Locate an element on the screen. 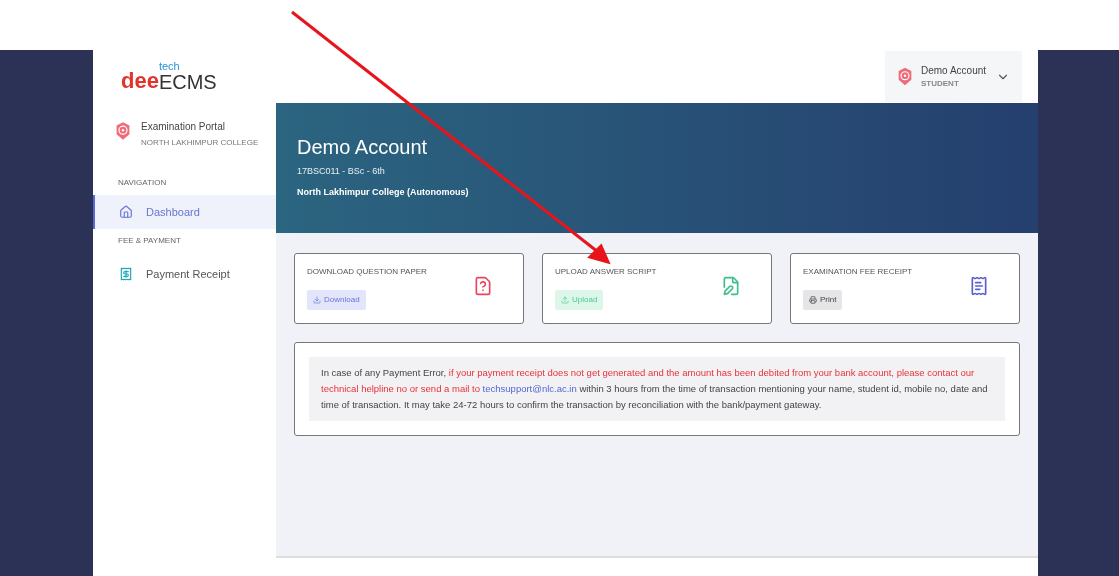 This screenshot has height=576, width=1119. sidebar-item: Dashboard is located at coordinates (184, 212).